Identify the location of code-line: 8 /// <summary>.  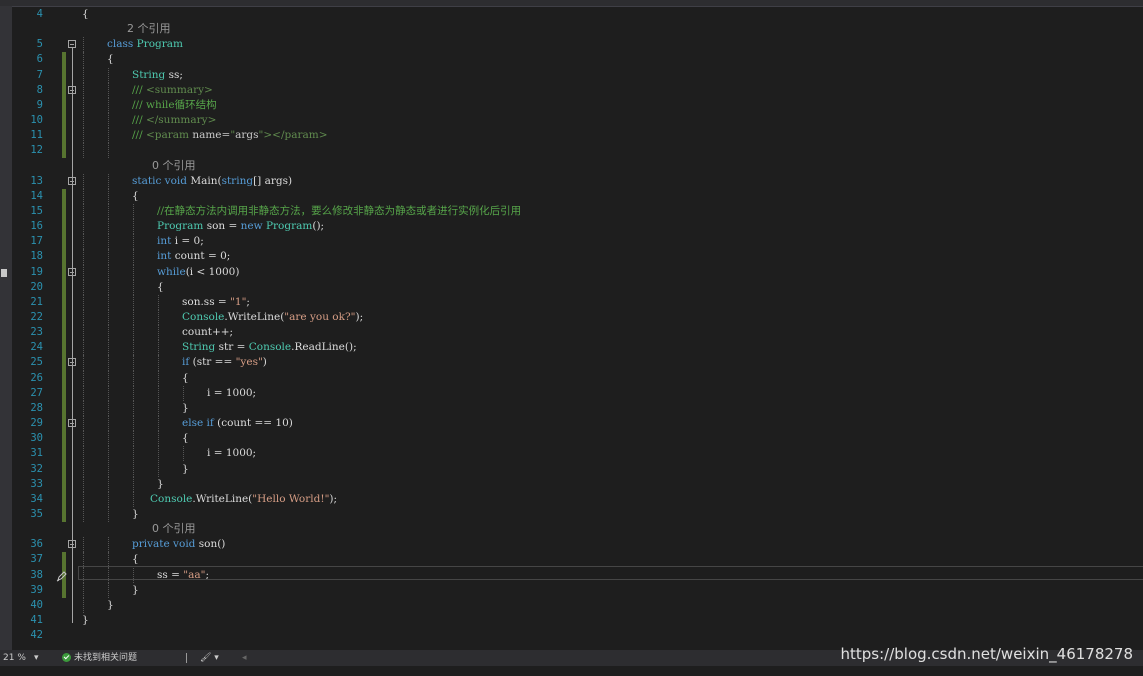
(572, 90).